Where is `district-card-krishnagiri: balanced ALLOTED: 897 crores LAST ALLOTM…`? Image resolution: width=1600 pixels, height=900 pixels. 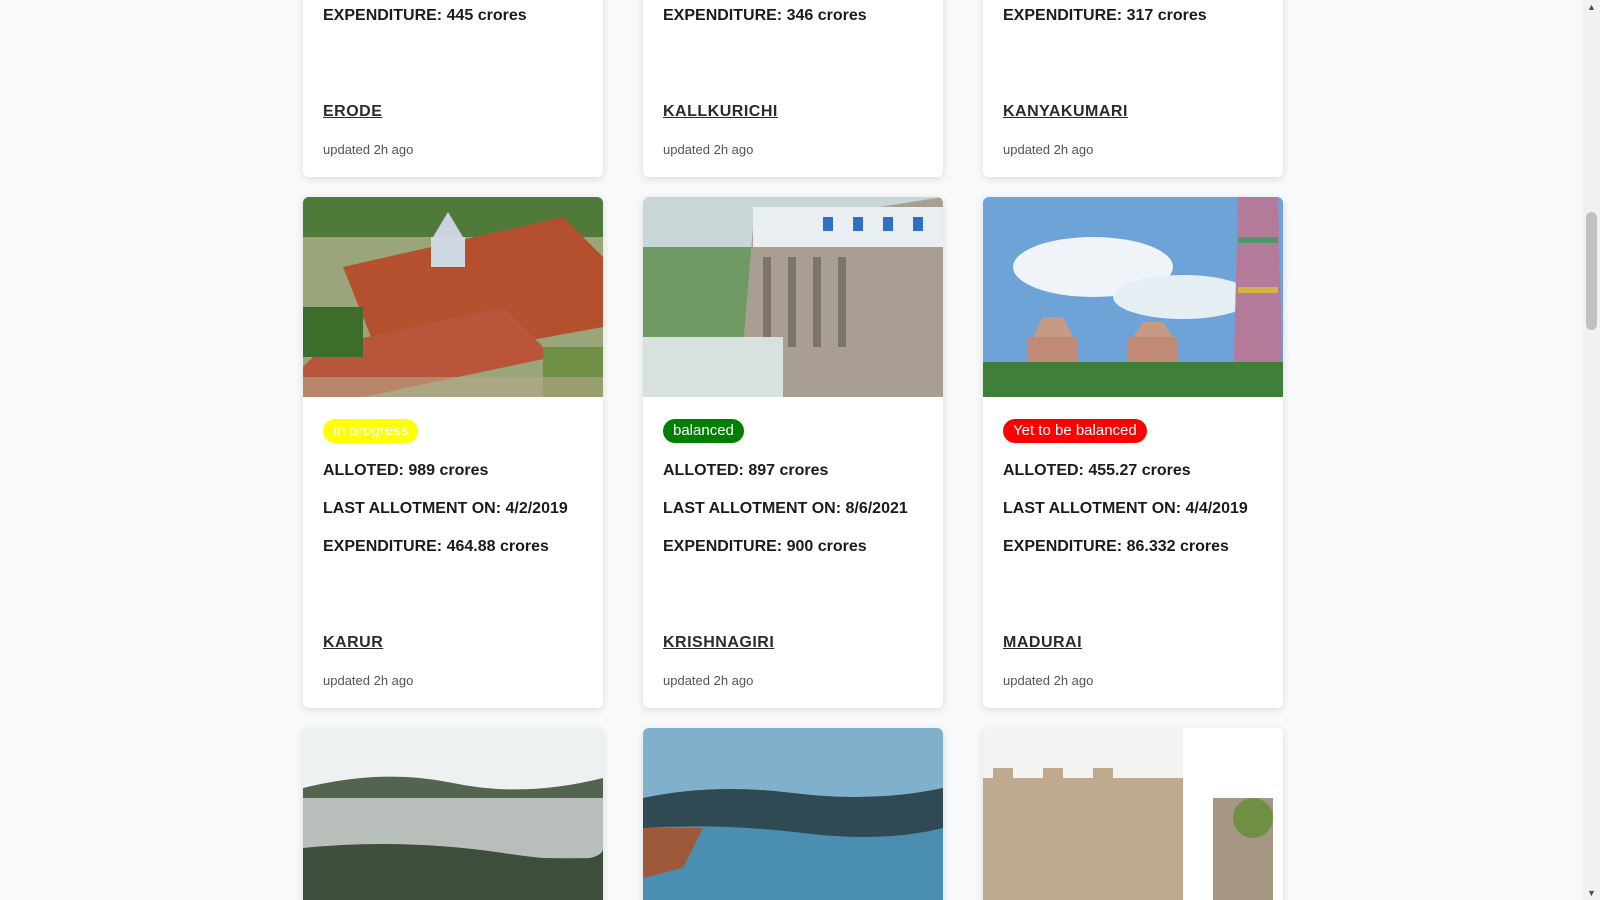
district-card-krishnagiri: balanced ALLOTED: 897 crores LAST ALLOTM… is located at coordinates (793, 452).